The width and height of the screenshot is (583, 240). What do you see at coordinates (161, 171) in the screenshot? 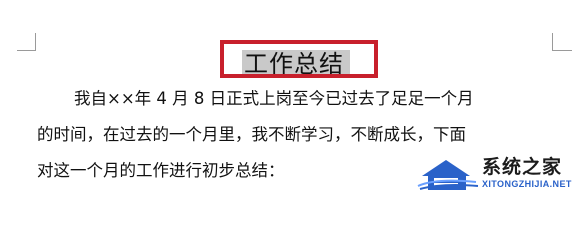
I see `paragraph-line-3: 对这一个月的工作进行初步总结：` at bounding box center [161, 171].